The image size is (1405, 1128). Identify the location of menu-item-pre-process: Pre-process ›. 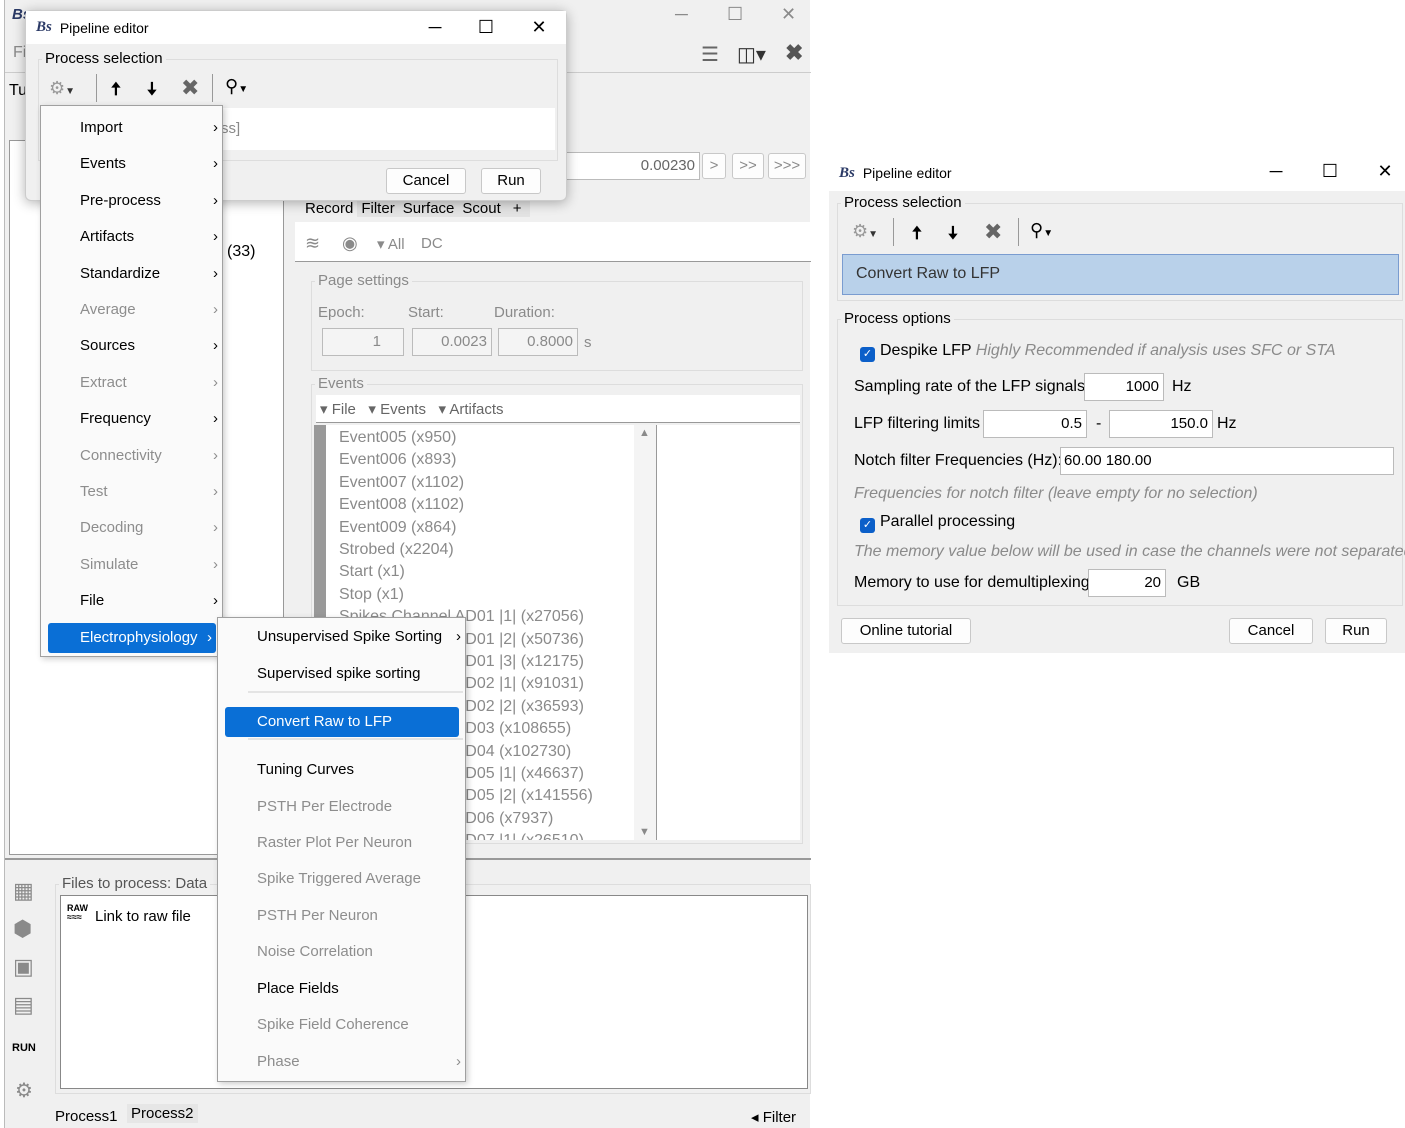
(131, 201).